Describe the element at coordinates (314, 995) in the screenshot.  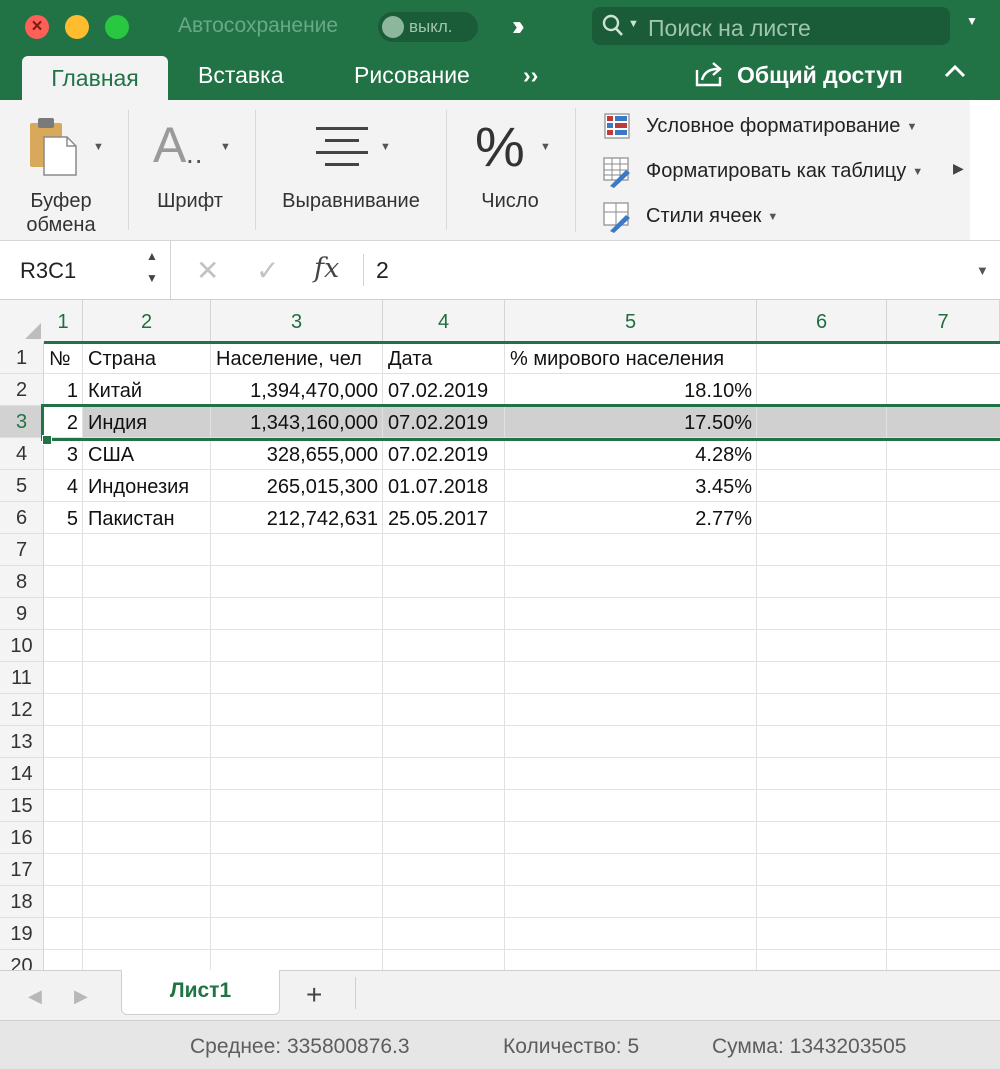
I see `add-sheet-button: +` at that location.